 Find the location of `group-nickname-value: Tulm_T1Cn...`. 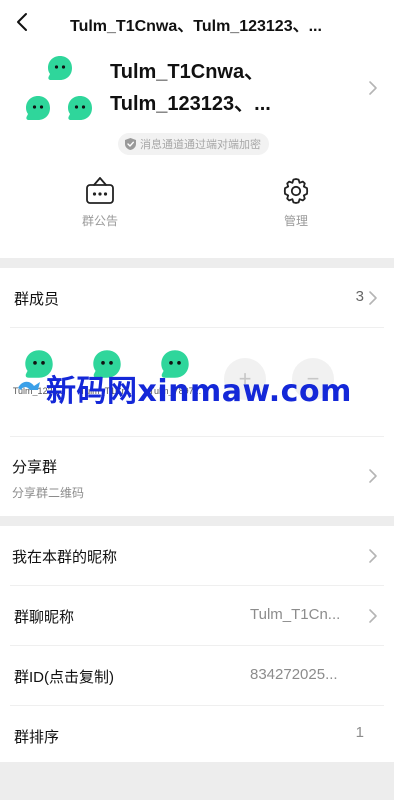

group-nickname-value: Tulm_T1Cn... is located at coordinates (295, 614).